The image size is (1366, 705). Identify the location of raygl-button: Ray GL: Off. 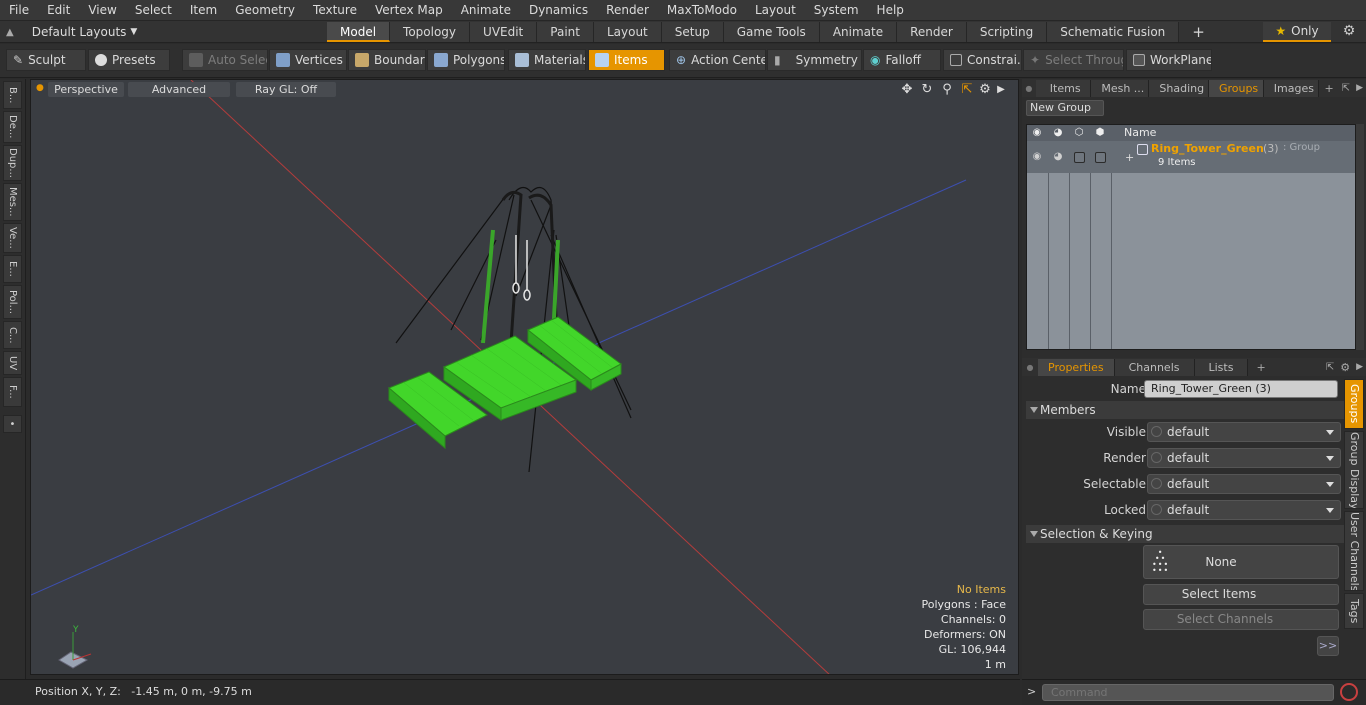
(286, 89).